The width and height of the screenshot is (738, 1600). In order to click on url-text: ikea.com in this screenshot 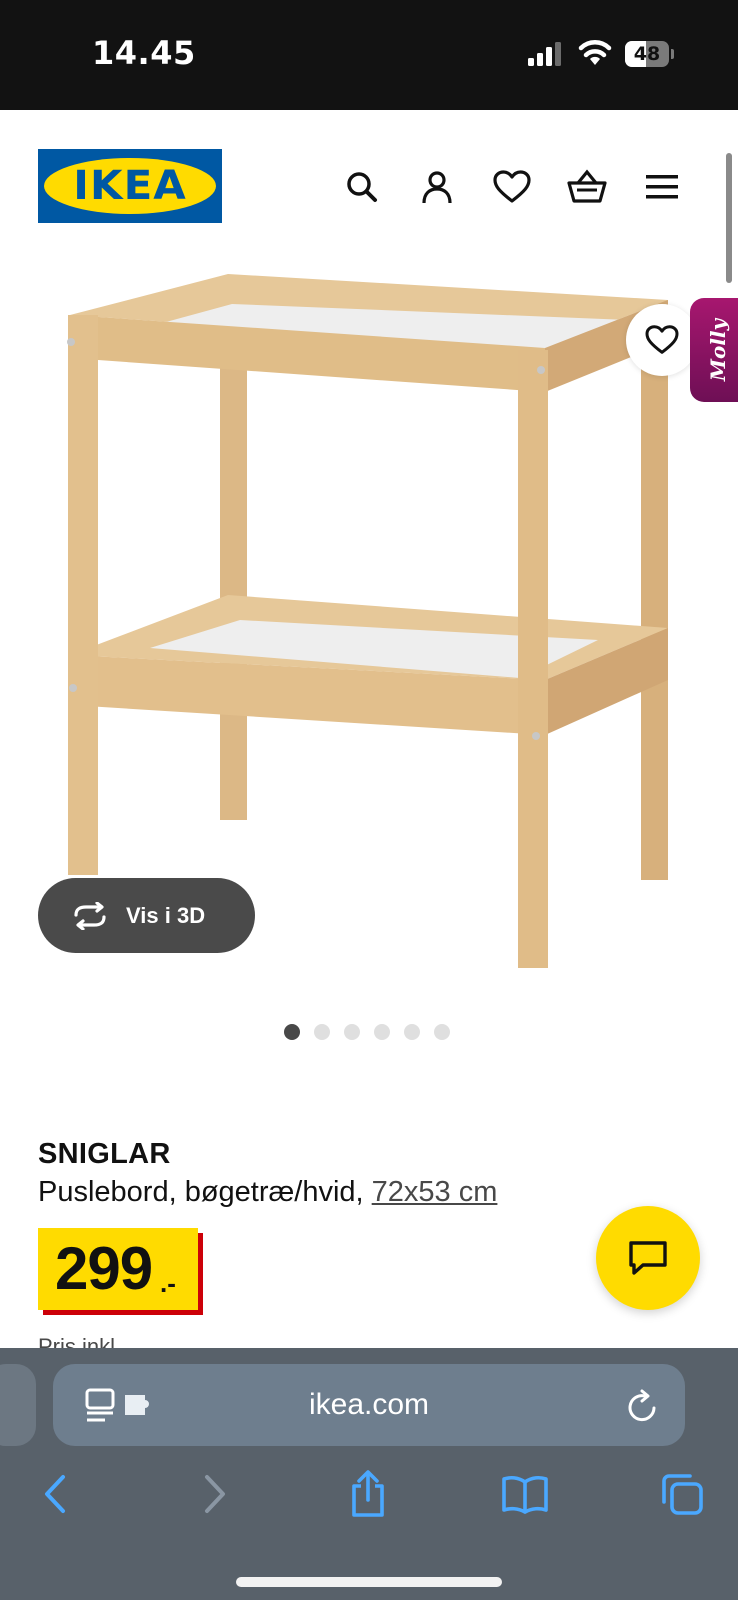, I will do `click(369, 1404)`.